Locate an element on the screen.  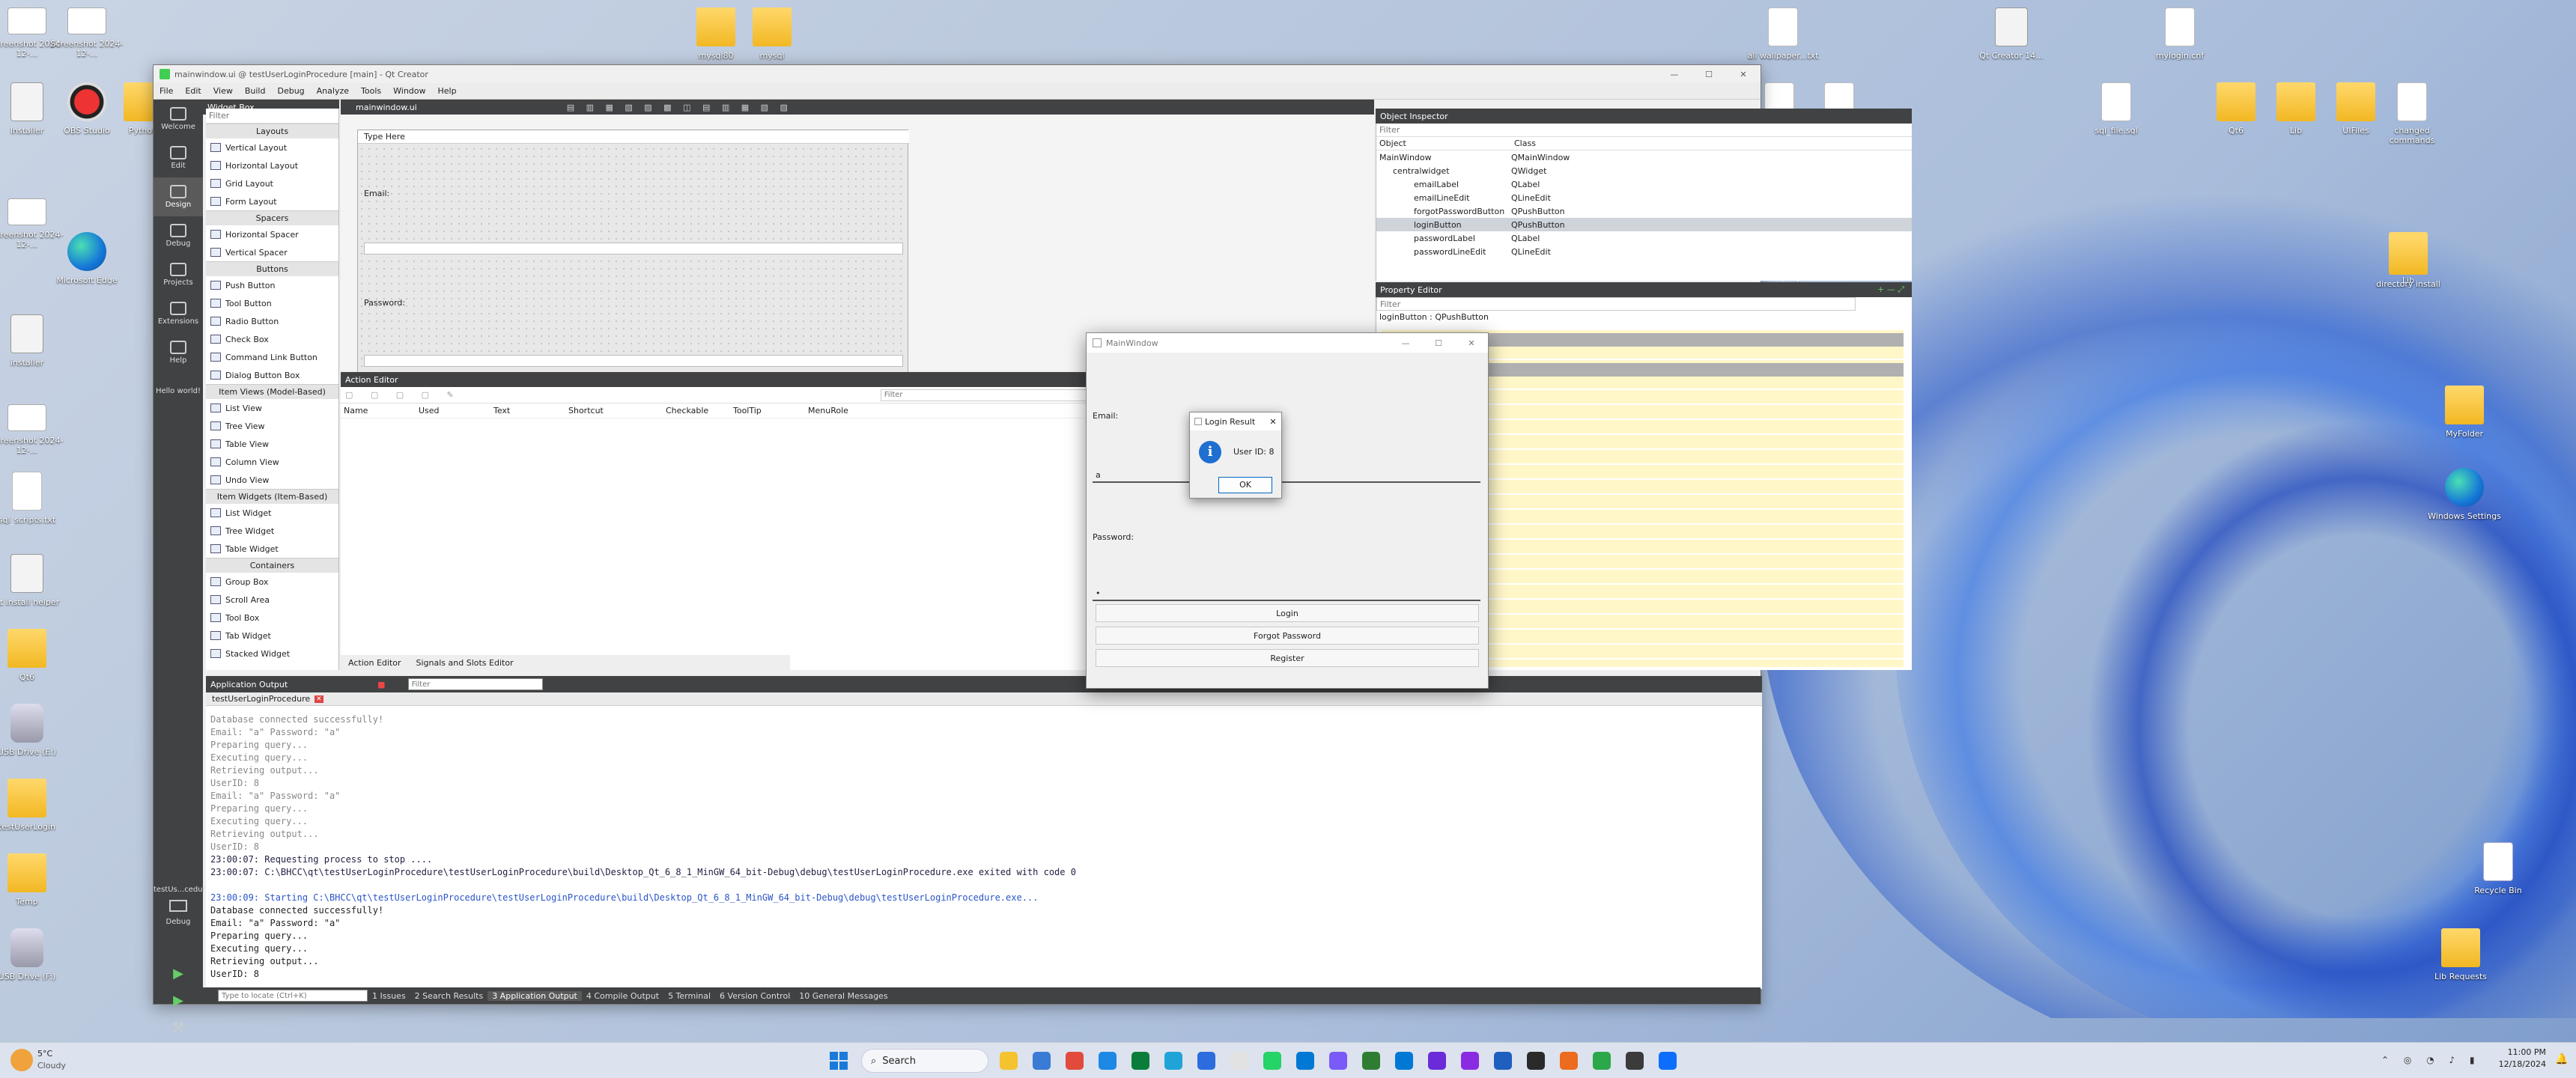
action-column-header: Checkable is located at coordinates (696, 410).